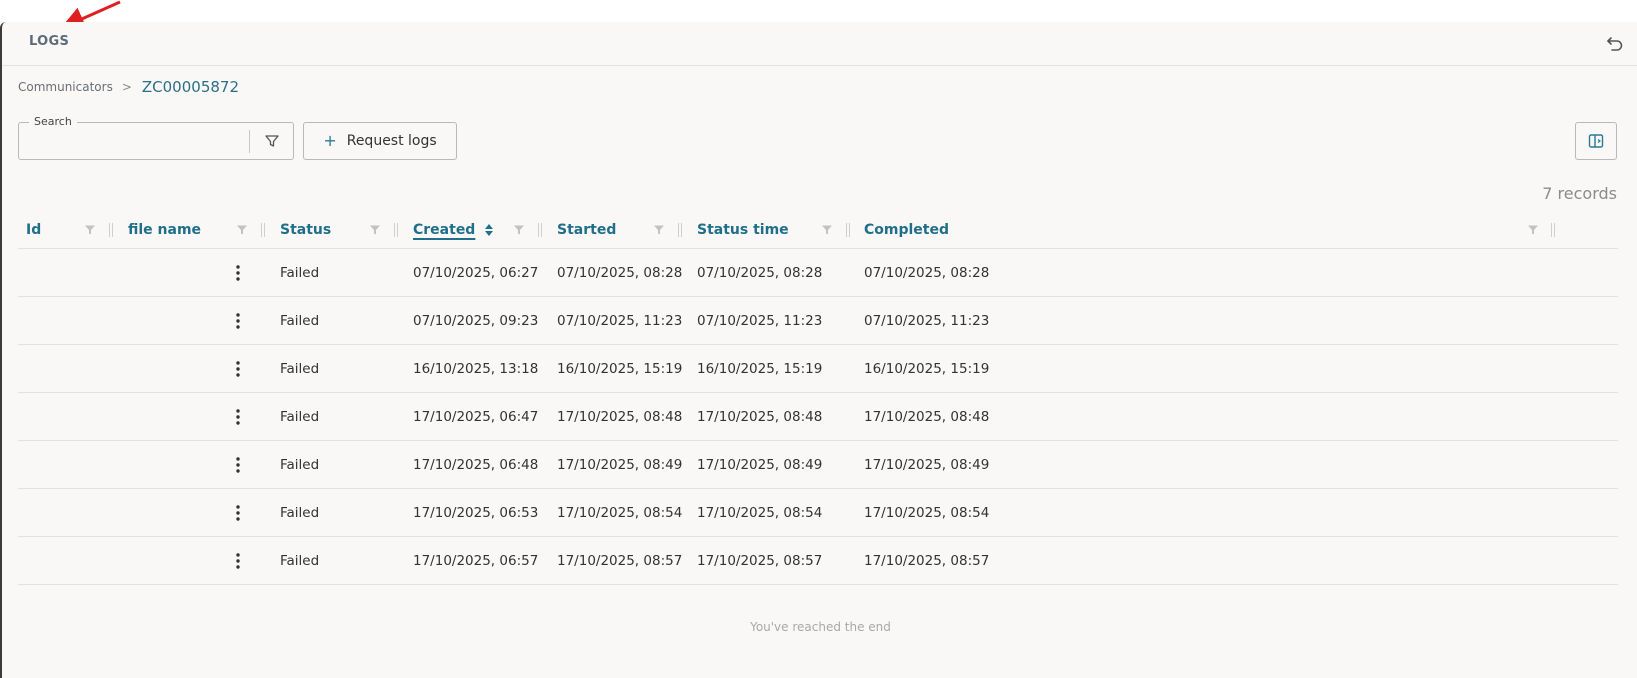  What do you see at coordinates (65, 87) in the screenshot?
I see `breadcrumb-communicators: Communicators` at bounding box center [65, 87].